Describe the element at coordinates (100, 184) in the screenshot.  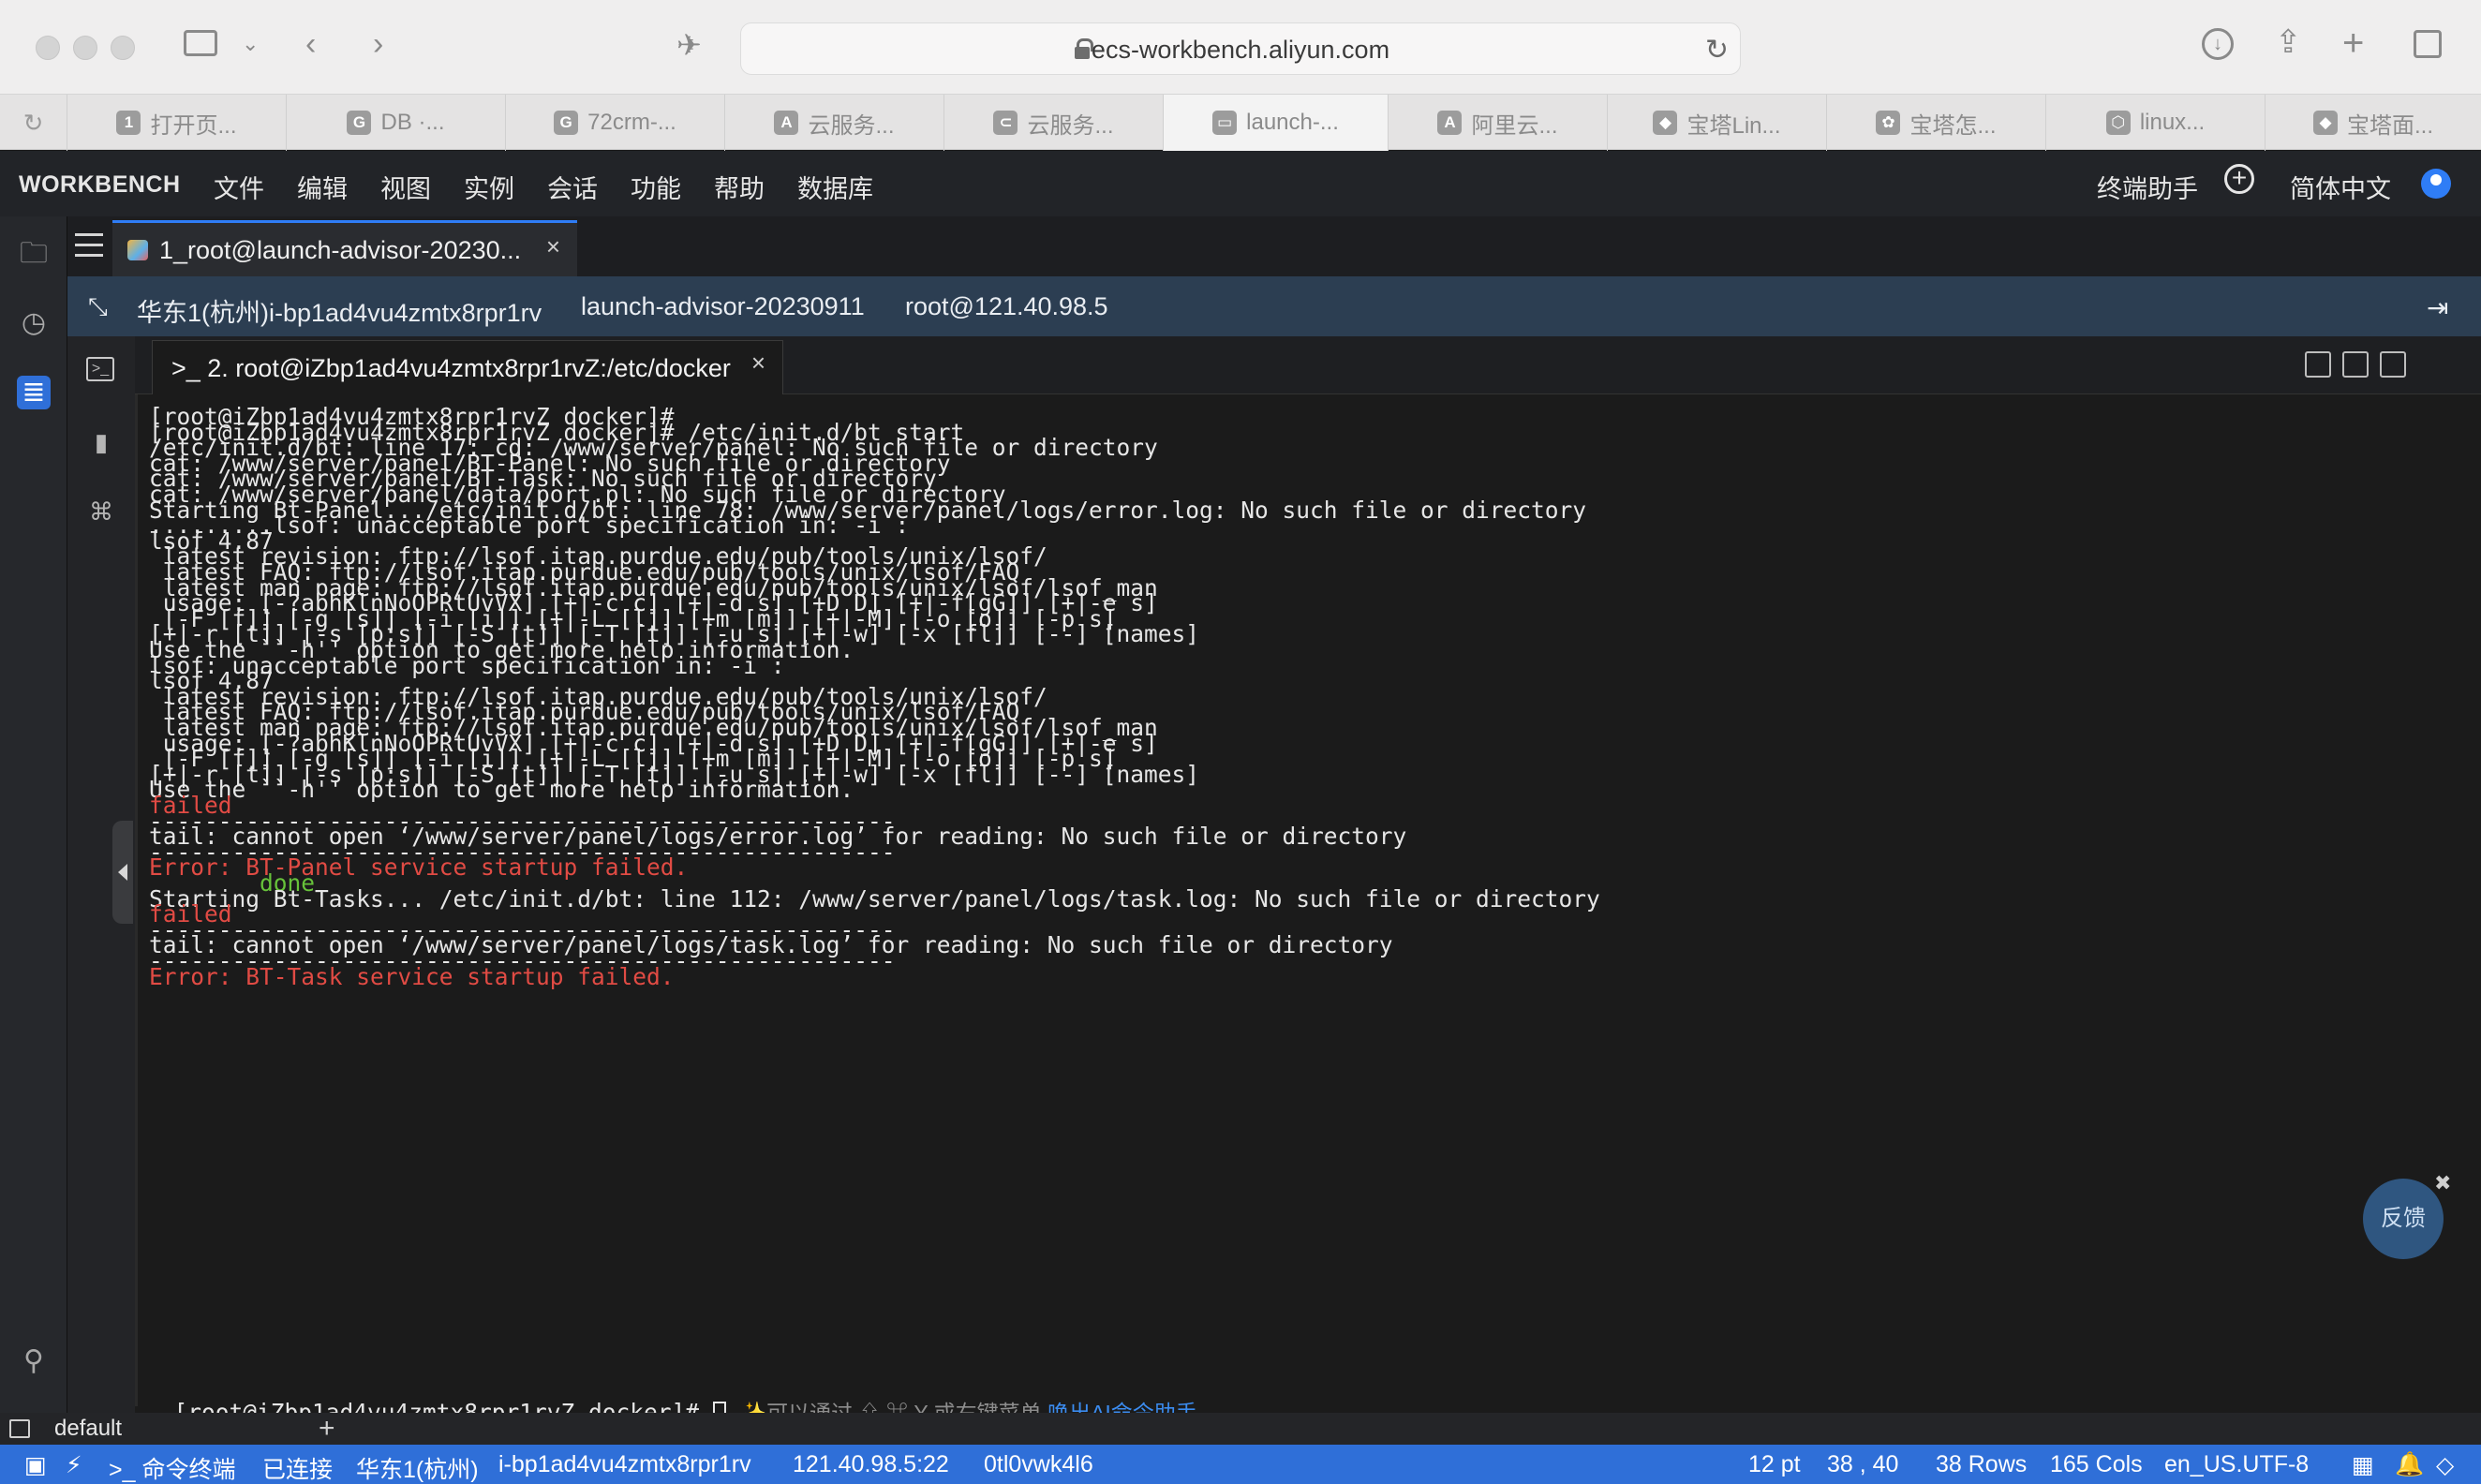
I see `workbench-logo: WORKBENCH` at that location.